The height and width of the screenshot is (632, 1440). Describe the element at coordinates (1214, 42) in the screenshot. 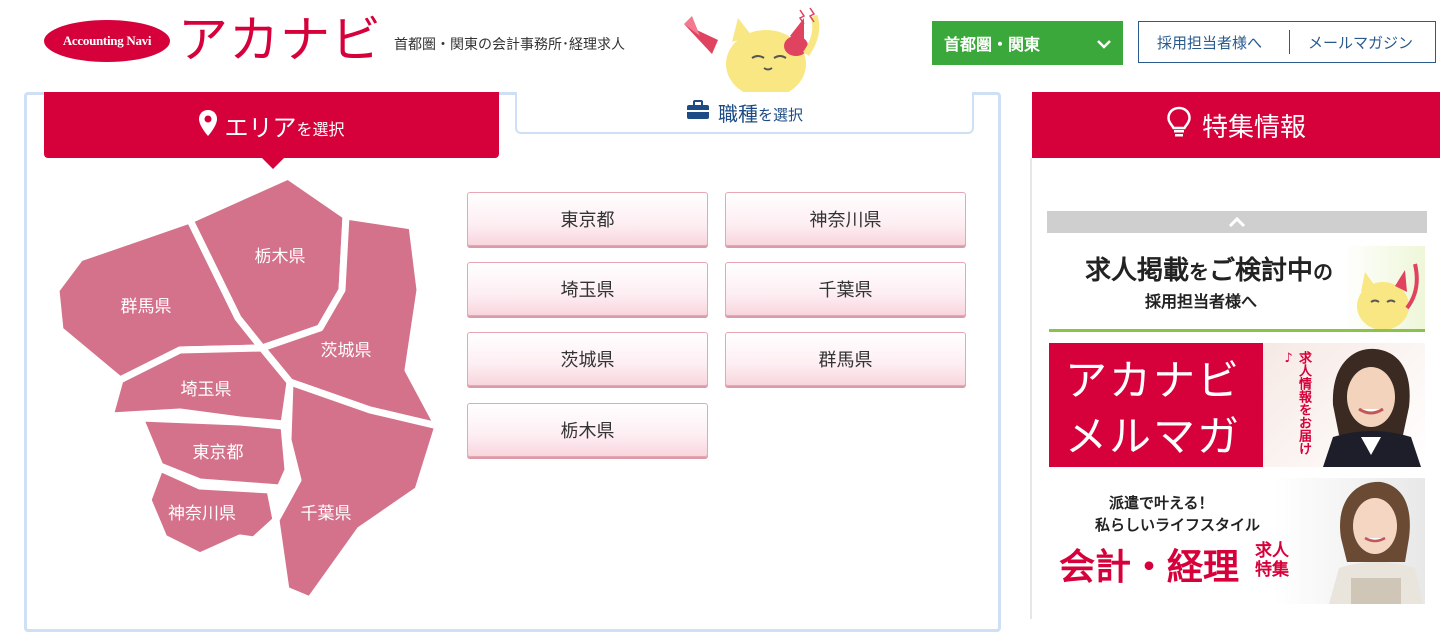

I see `link-for-recruiters: 採用担当者様へ` at that location.